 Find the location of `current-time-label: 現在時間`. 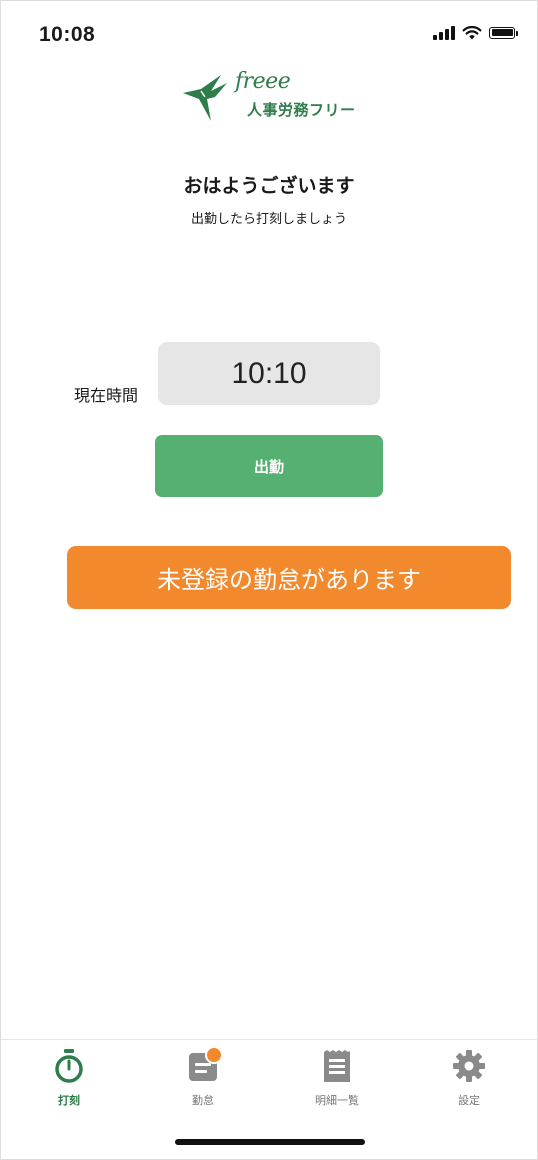

current-time-label: 現在時間 is located at coordinates (106, 395).